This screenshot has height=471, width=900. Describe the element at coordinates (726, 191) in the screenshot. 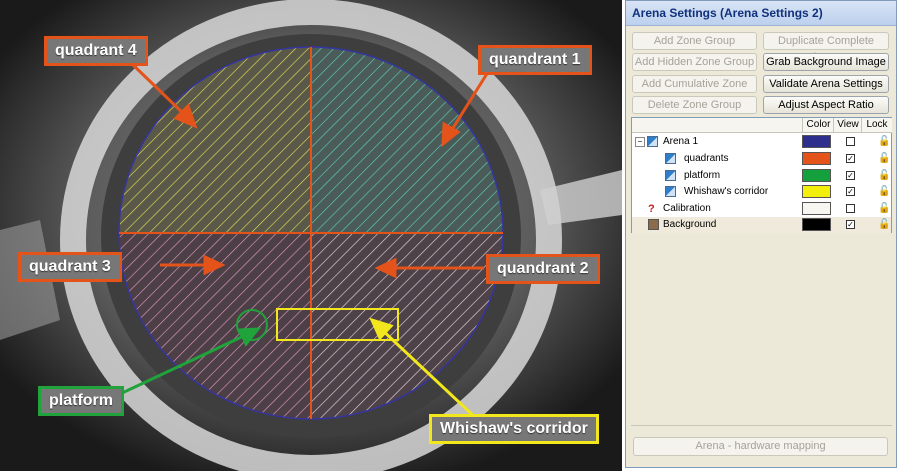

I see `tree-label: Whishaw's corridor` at that location.